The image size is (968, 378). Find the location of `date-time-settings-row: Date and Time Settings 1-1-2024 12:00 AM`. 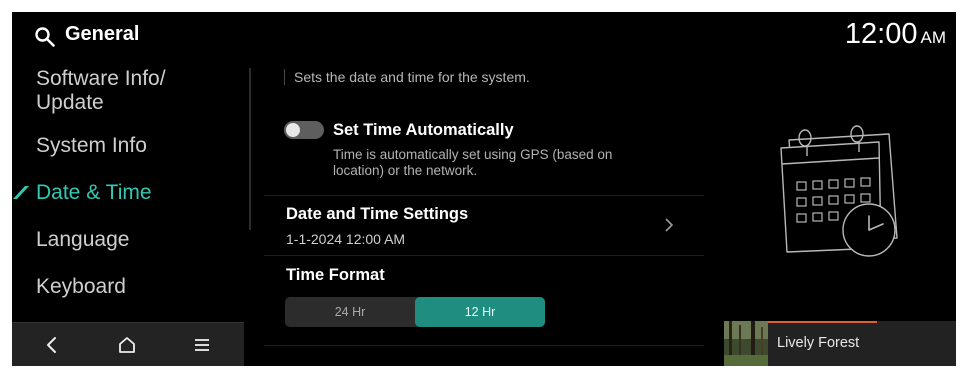

date-time-settings-row: Date and Time Settings 1-1-2024 12:00 AM is located at coordinates (484, 225).